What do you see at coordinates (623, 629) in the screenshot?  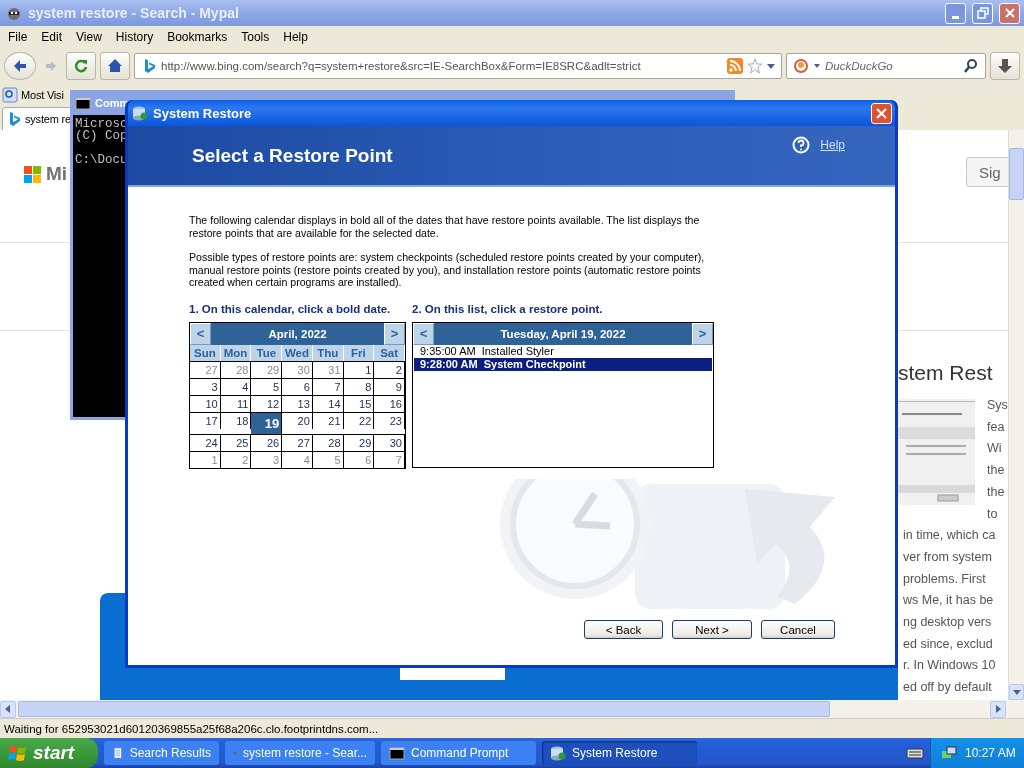 I see `back-button: < Back` at bounding box center [623, 629].